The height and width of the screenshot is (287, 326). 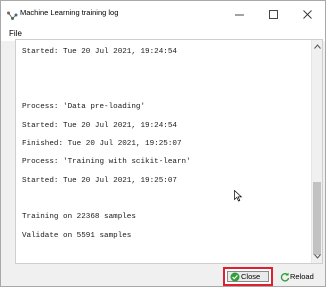 I want to click on close-button-highlight: Close, so click(x=248, y=276).